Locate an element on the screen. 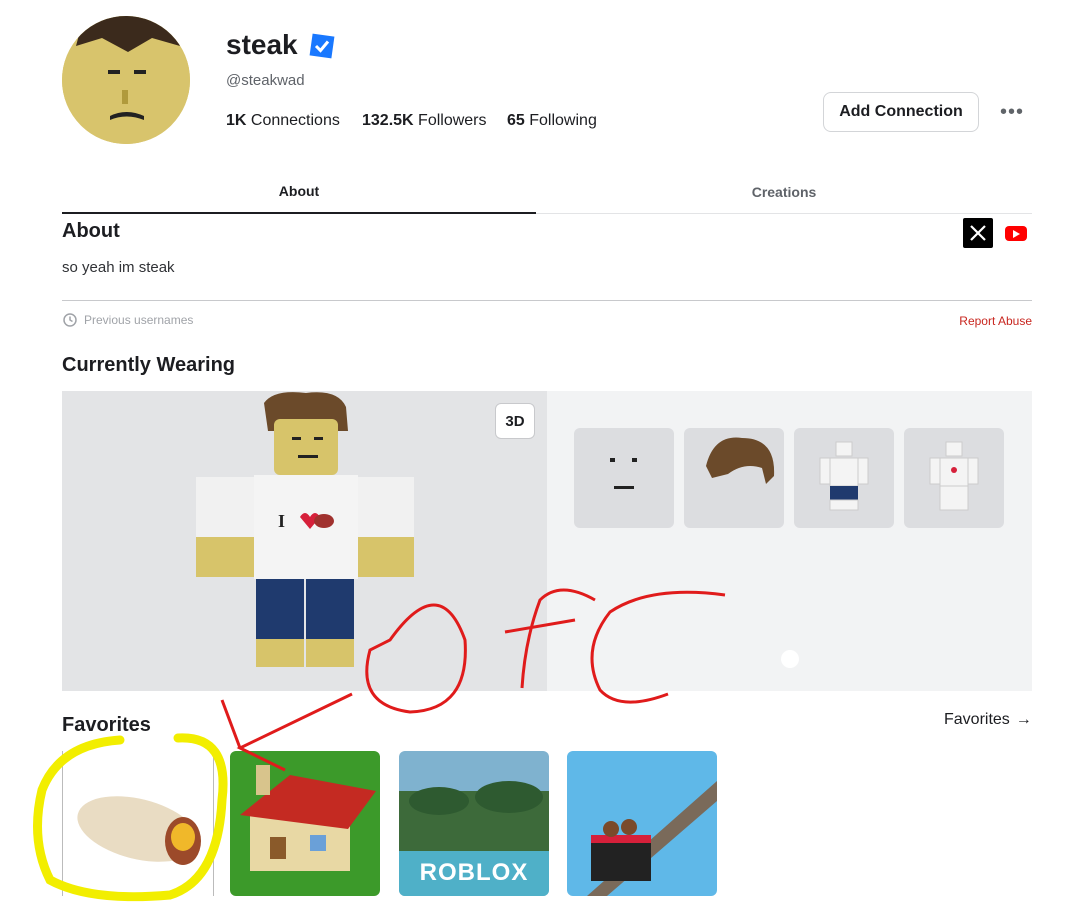  favorite-cart-ride is located at coordinates (642, 823).